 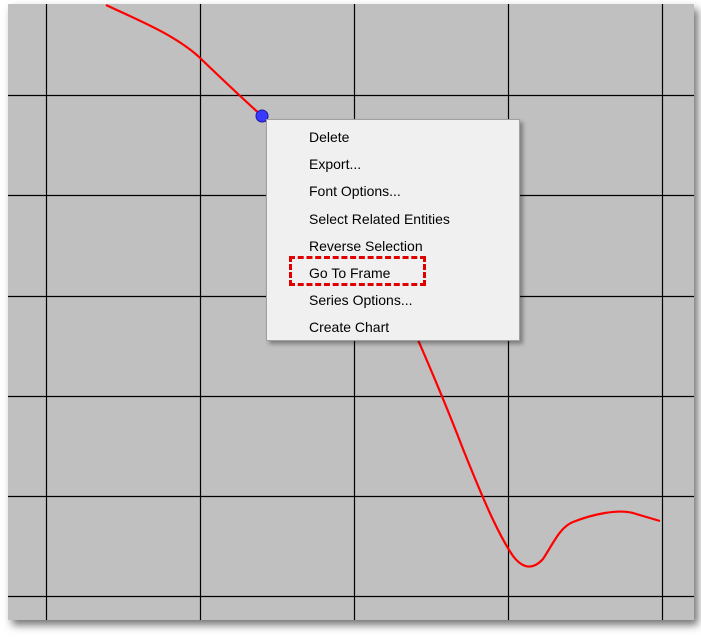 I want to click on menu-item-select-related-entities: Select Related Entities, so click(x=393, y=219).